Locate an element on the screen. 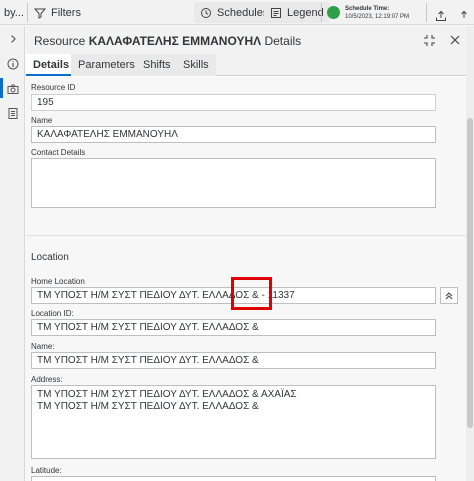 Image resolution: width=474 pixels, height=481 pixels. legend-label: Legend is located at coordinates (305, 12).